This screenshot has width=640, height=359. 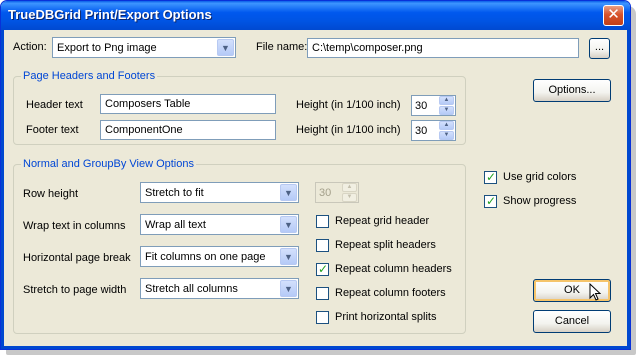 What do you see at coordinates (89, 76) in the screenshot?
I see `page-headers-group-title: Page Headers and Footers` at bounding box center [89, 76].